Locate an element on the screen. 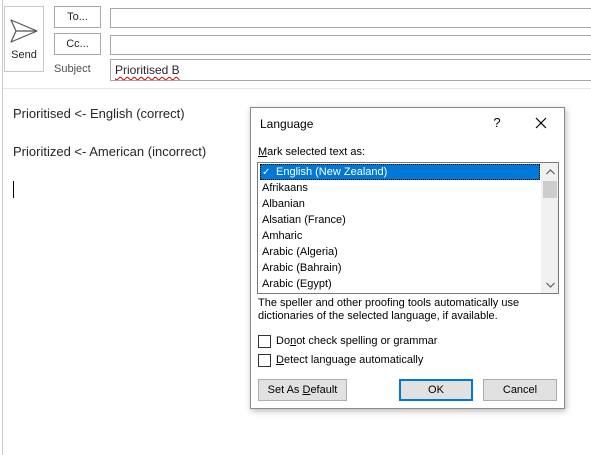 The width and height of the screenshot is (591, 455). language-item-arabic-algeria: Arabic (Algeria) is located at coordinates (400, 252).